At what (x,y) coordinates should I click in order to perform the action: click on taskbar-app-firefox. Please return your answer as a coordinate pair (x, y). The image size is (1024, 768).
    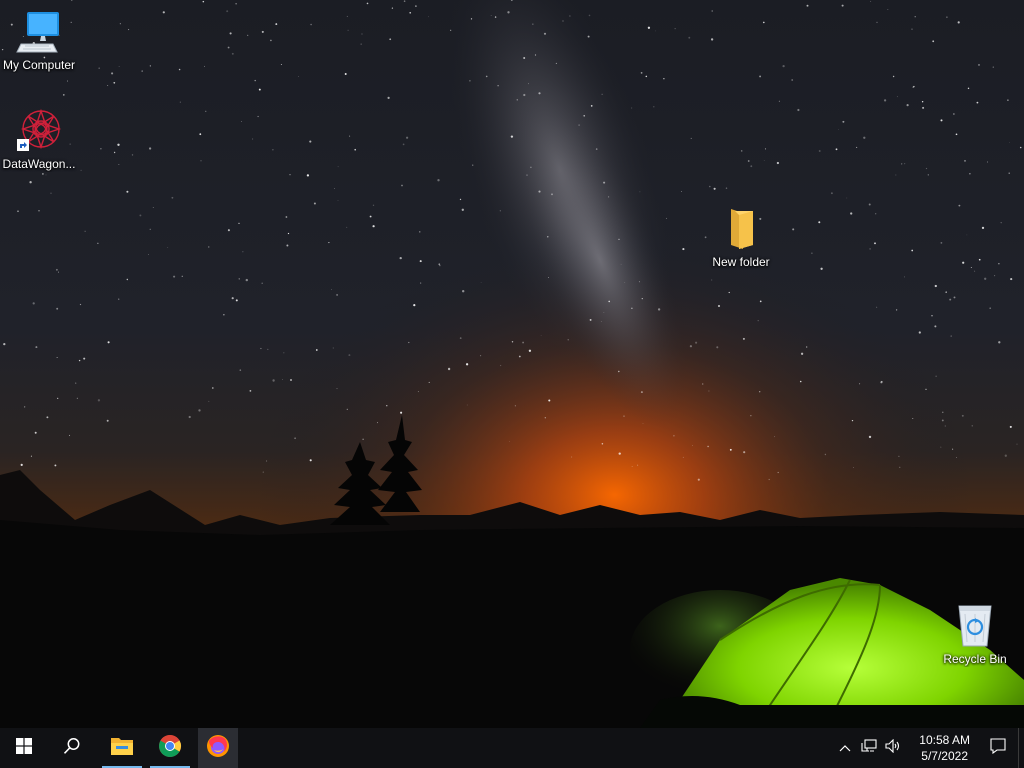
    Looking at the image, I should click on (218, 748).